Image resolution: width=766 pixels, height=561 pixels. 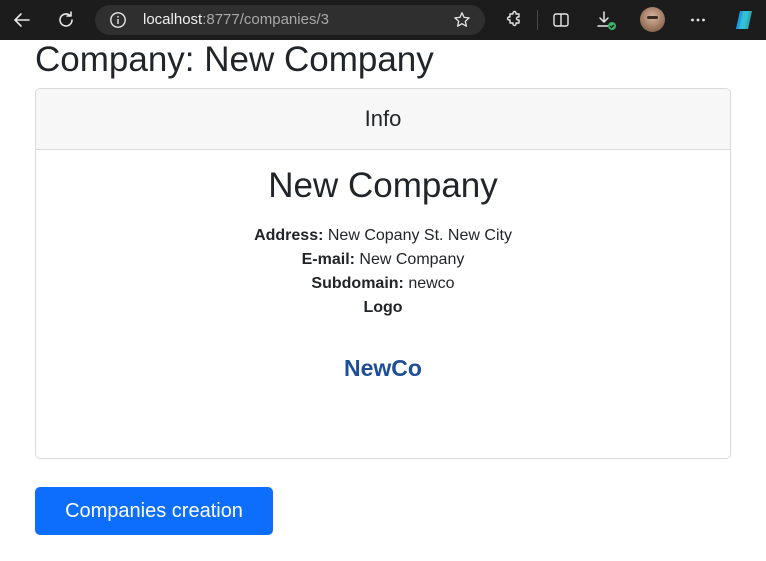 I want to click on companies-creation-button: Companies creation, so click(x=154, y=511).